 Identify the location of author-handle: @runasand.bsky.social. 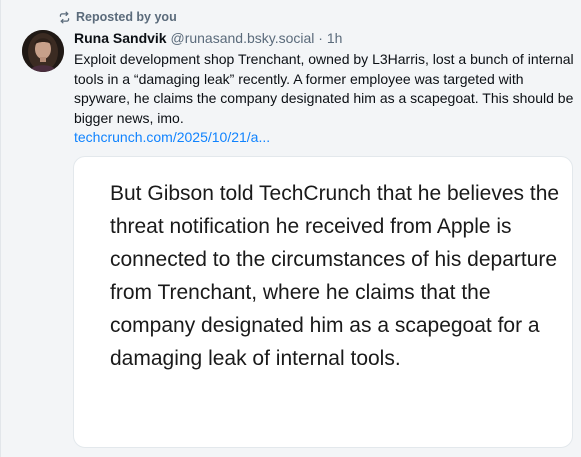
(242, 38).